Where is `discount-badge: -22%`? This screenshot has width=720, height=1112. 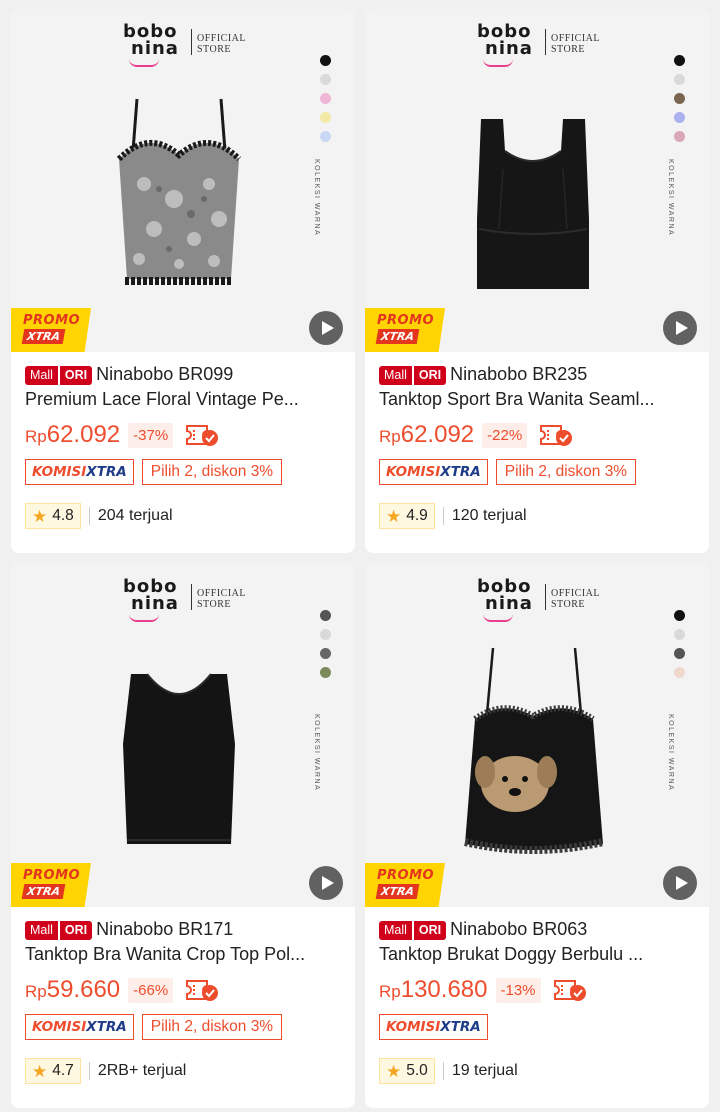 discount-badge: -22% is located at coordinates (505, 435).